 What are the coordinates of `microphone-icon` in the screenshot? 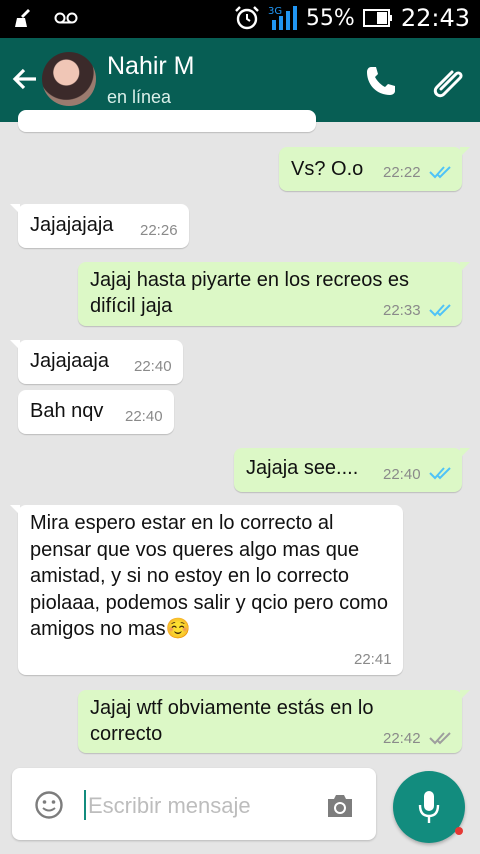 It's located at (429, 807).